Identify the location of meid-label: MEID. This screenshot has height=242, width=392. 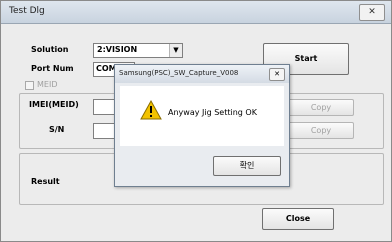
(47, 84).